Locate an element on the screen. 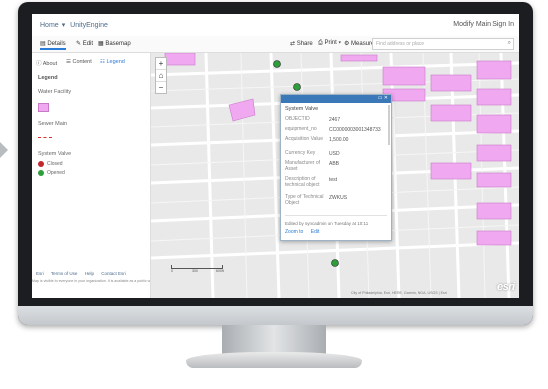  popup-field-label: Acquisition Value is located at coordinates (304, 139).